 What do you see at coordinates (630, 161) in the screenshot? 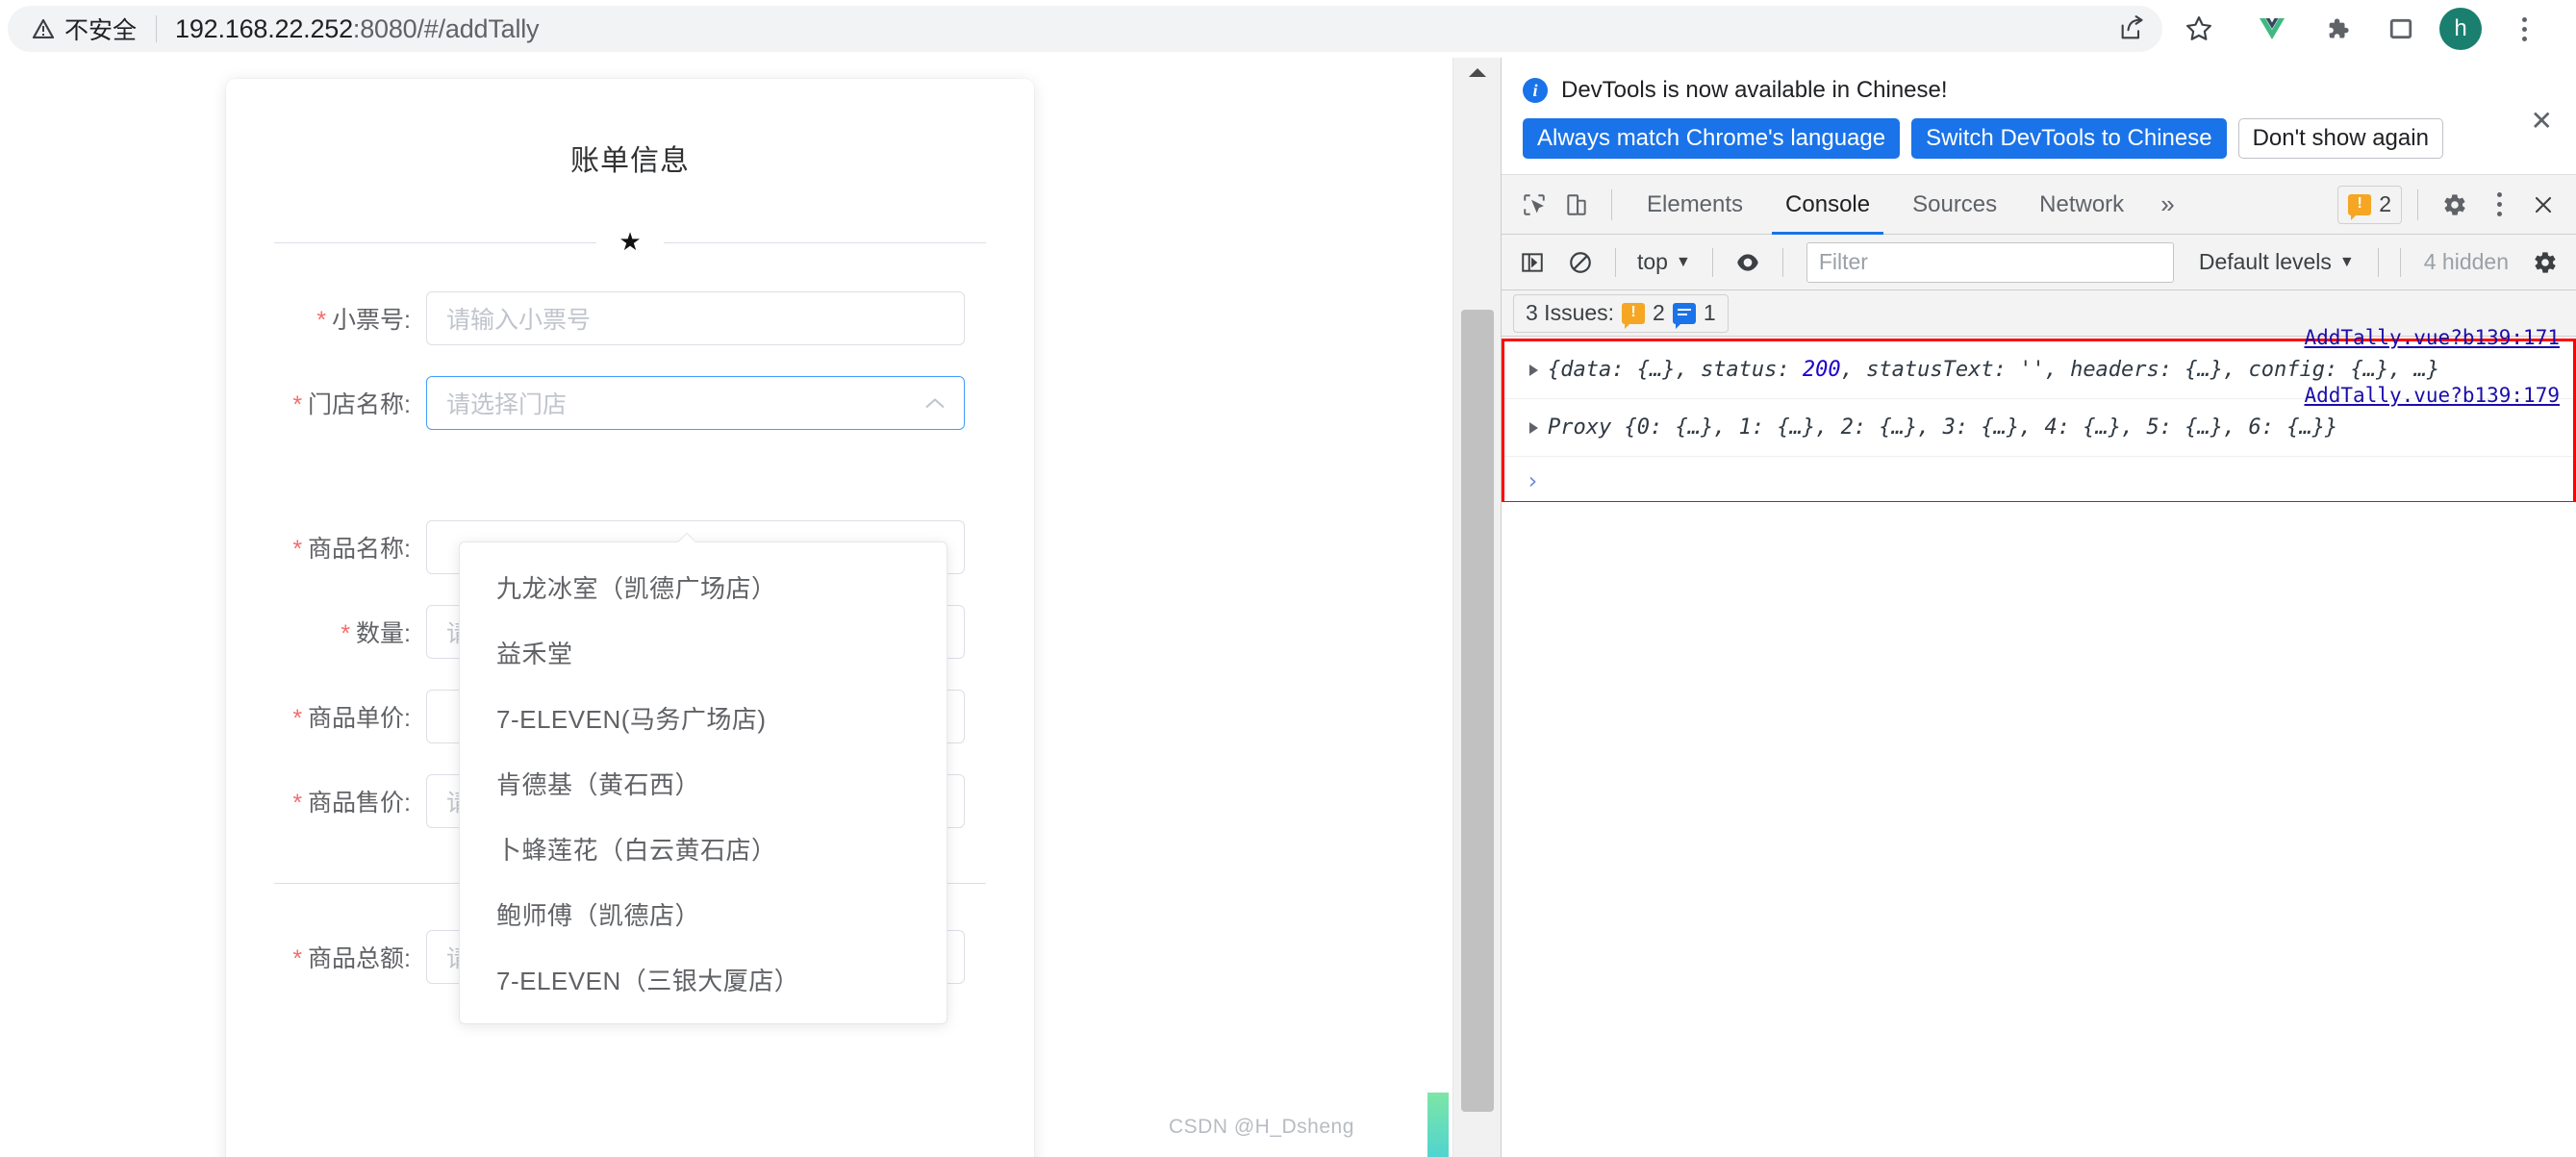
I see `page-title: 账单信息` at bounding box center [630, 161].